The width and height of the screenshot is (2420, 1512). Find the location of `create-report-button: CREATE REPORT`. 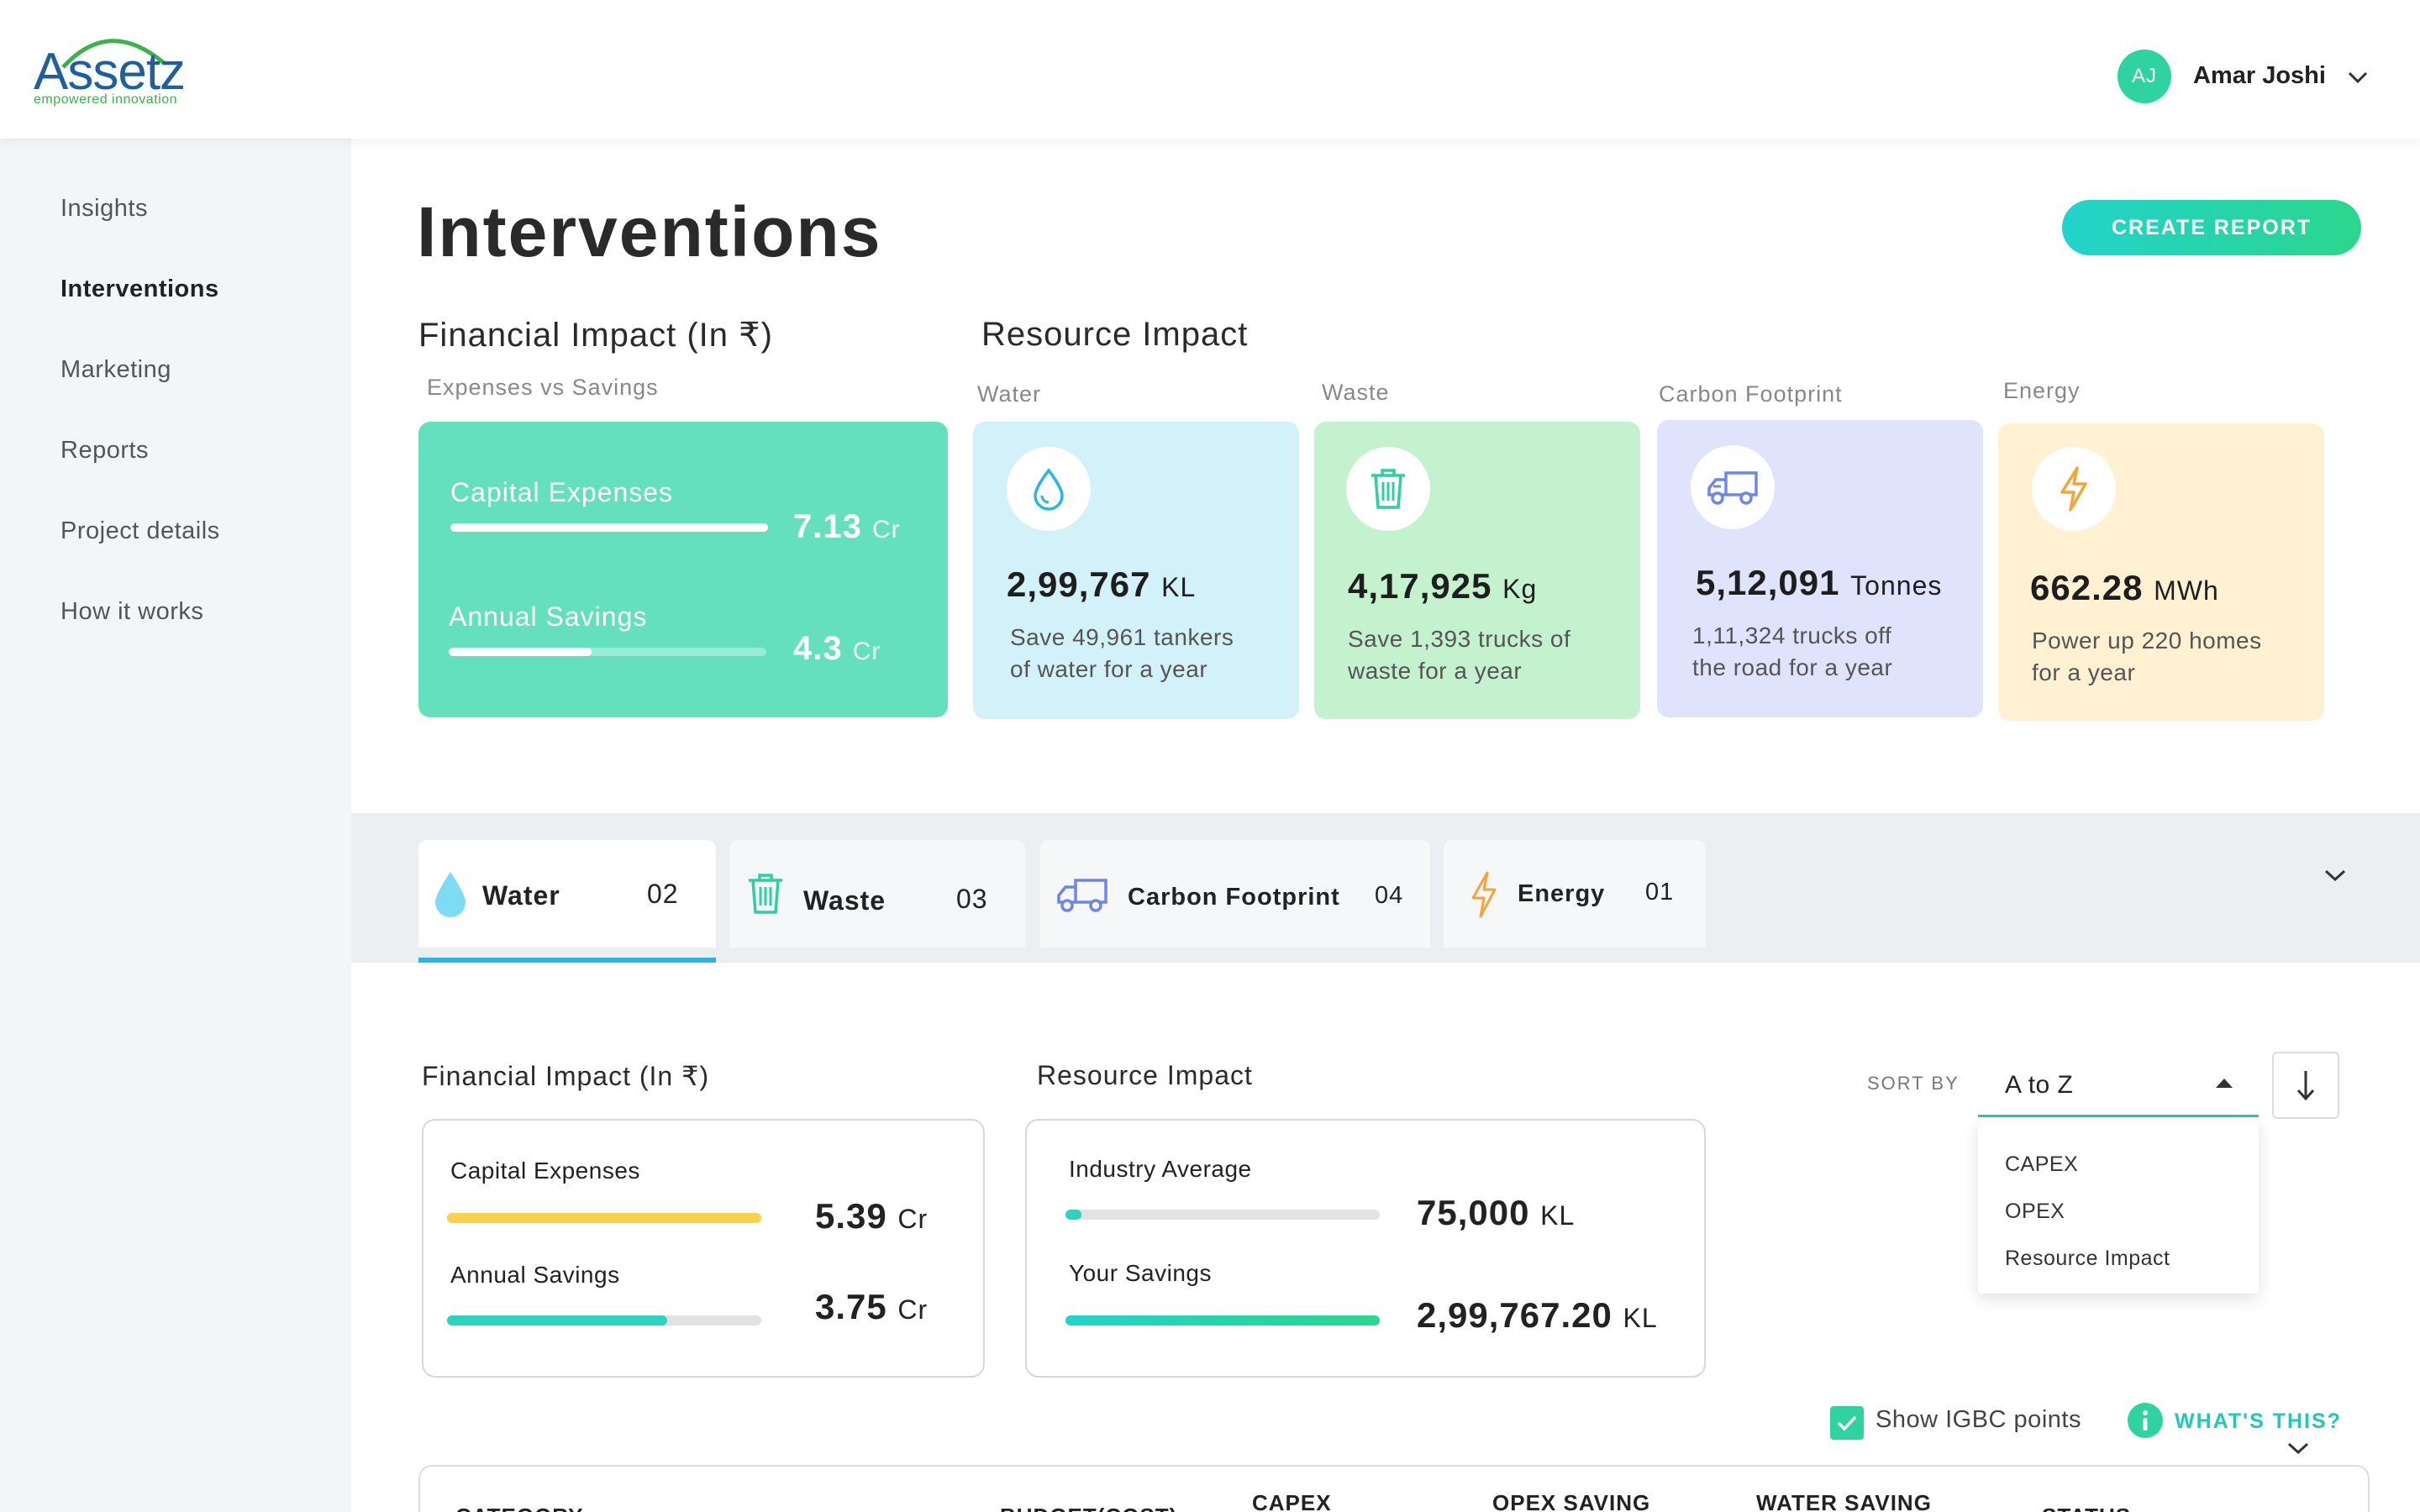

create-report-button: CREATE REPORT is located at coordinates (2211, 227).